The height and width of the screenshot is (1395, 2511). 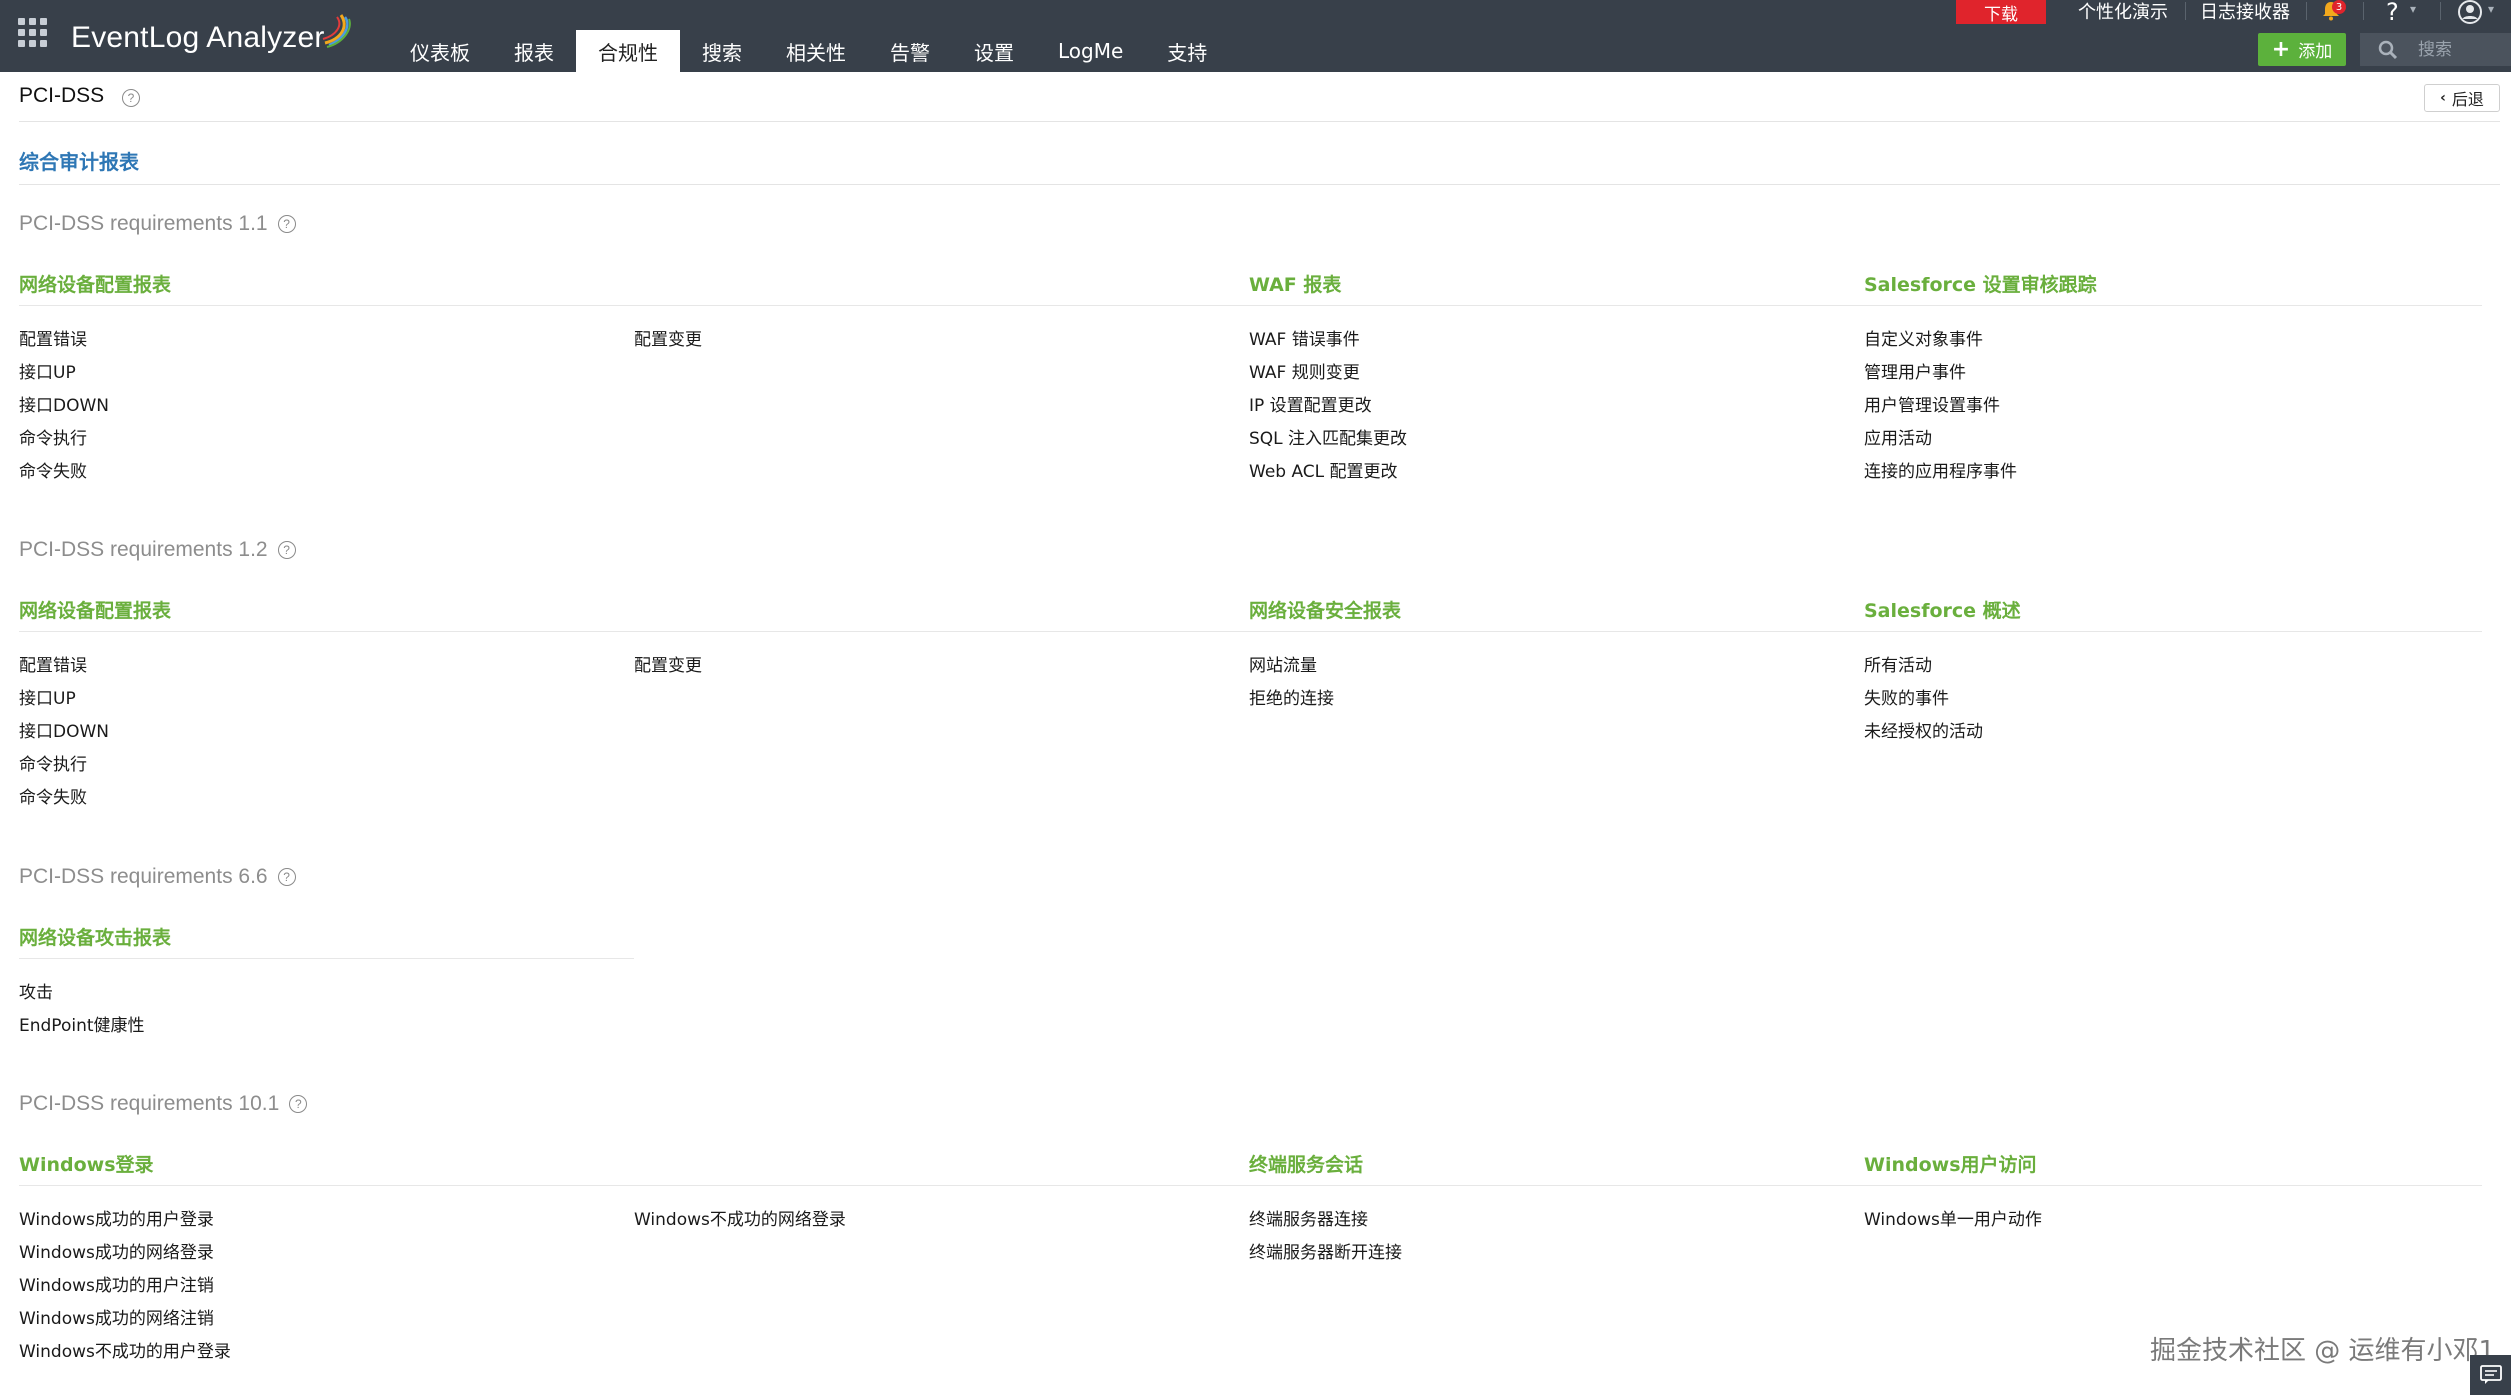 What do you see at coordinates (116, 1283) in the screenshot?
I see `report-link: Windows成功的用户注销` at bounding box center [116, 1283].